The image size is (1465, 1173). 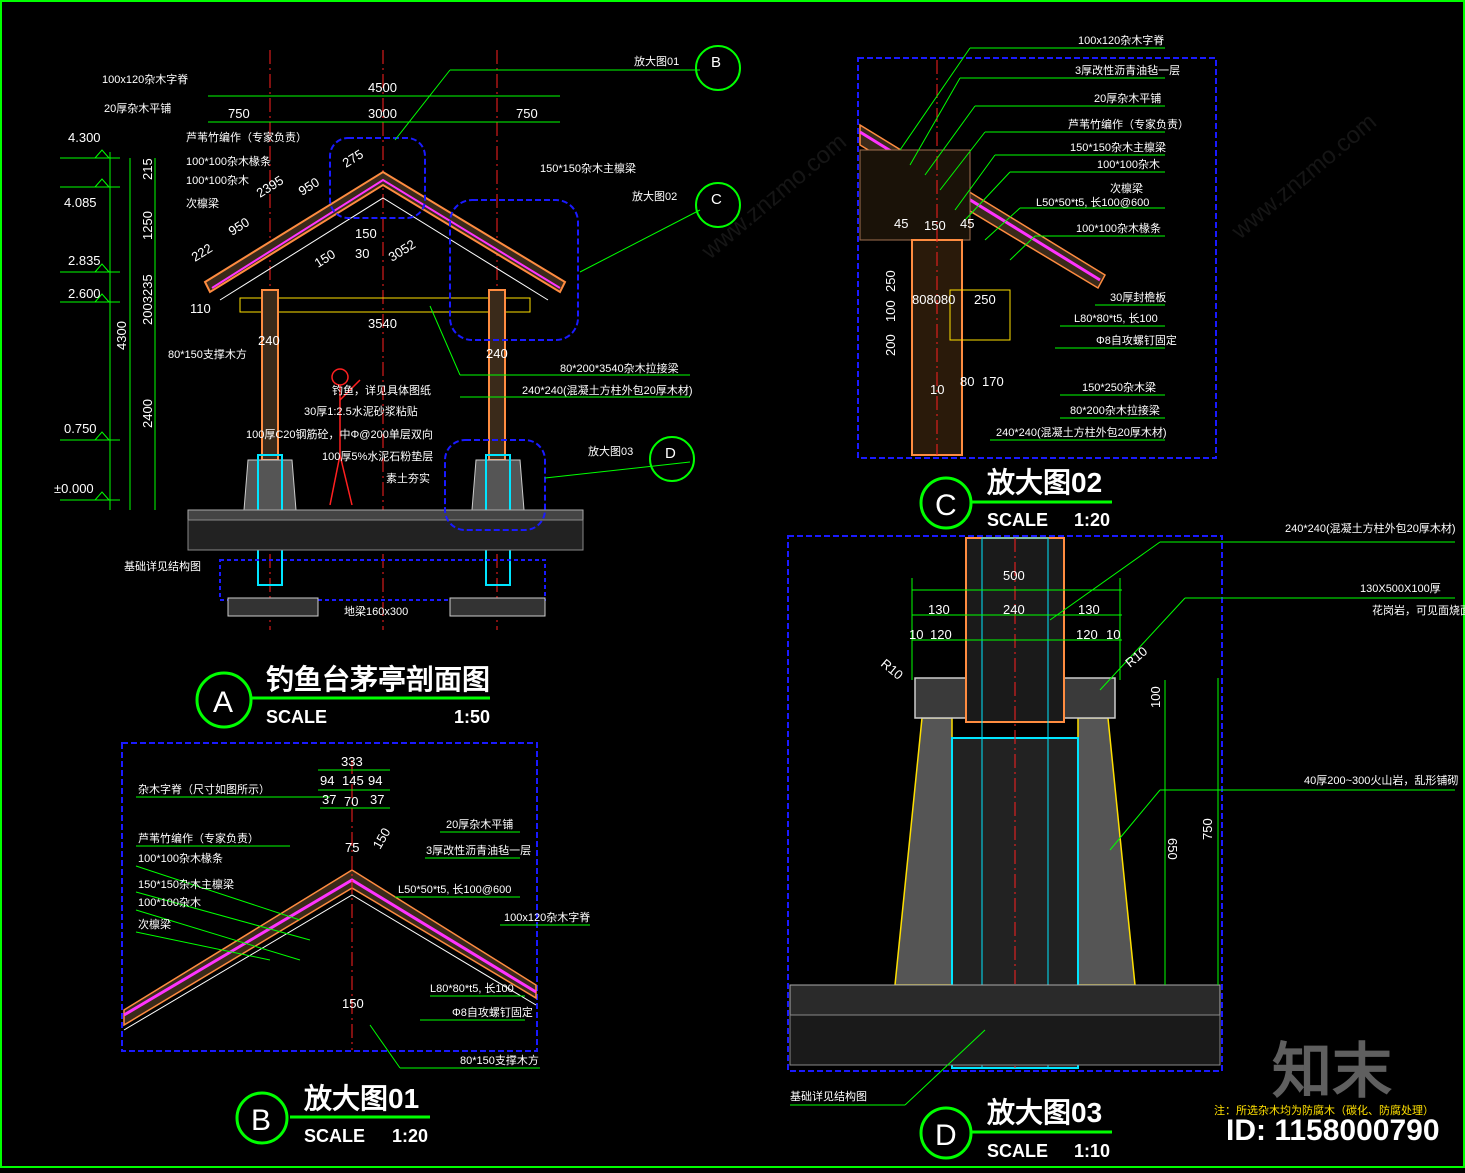 What do you see at coordinates (1127, 70) in the screenshot?
I see `d02-note-felt: 3厚改性沥青油毡一层` at bounding box center [1127, 70].